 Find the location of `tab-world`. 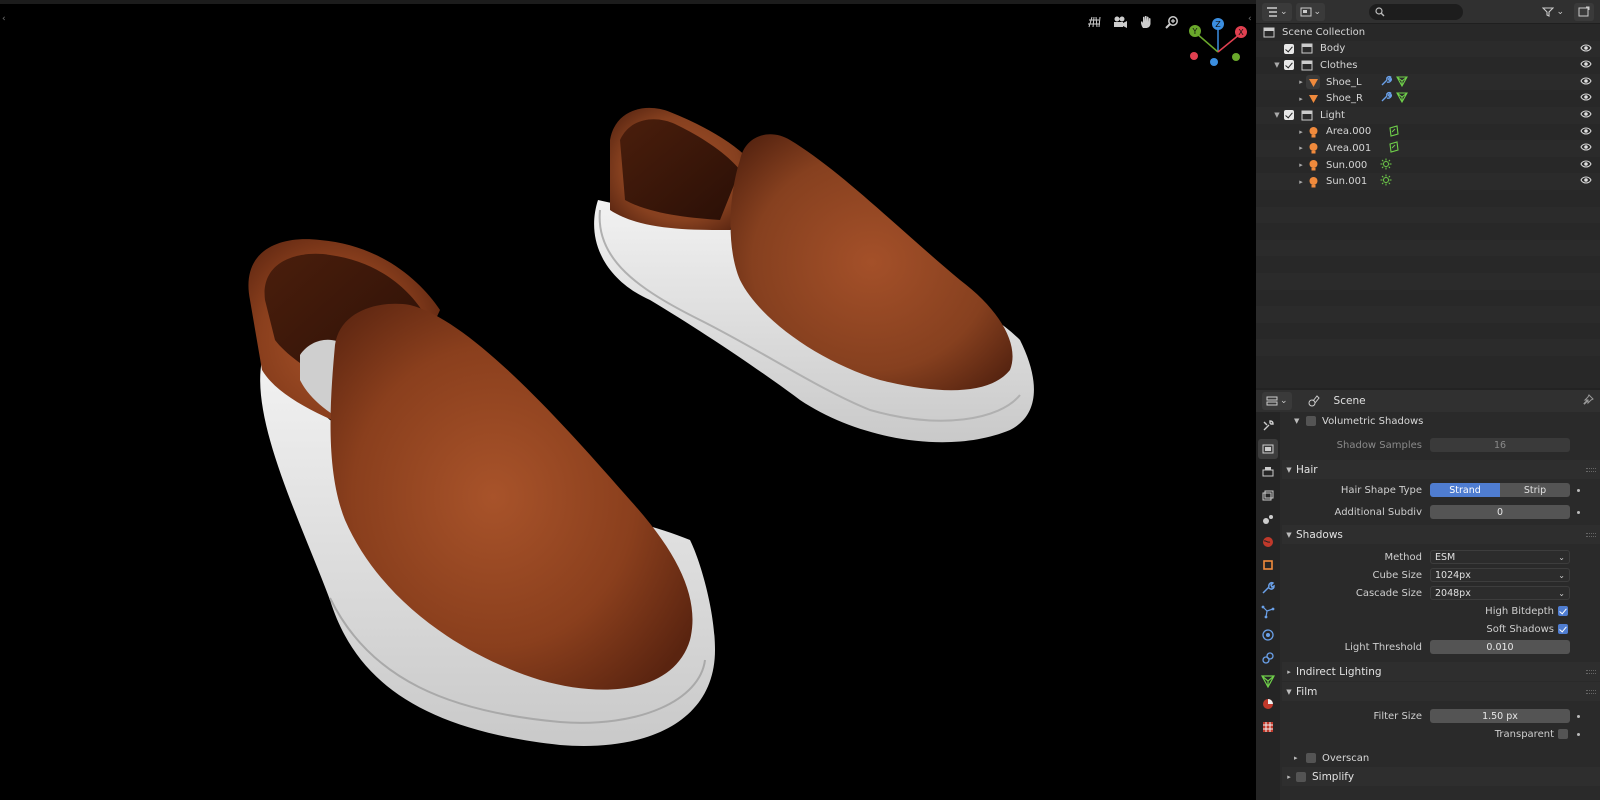

tab-world is located at coordinates (1268, 542).